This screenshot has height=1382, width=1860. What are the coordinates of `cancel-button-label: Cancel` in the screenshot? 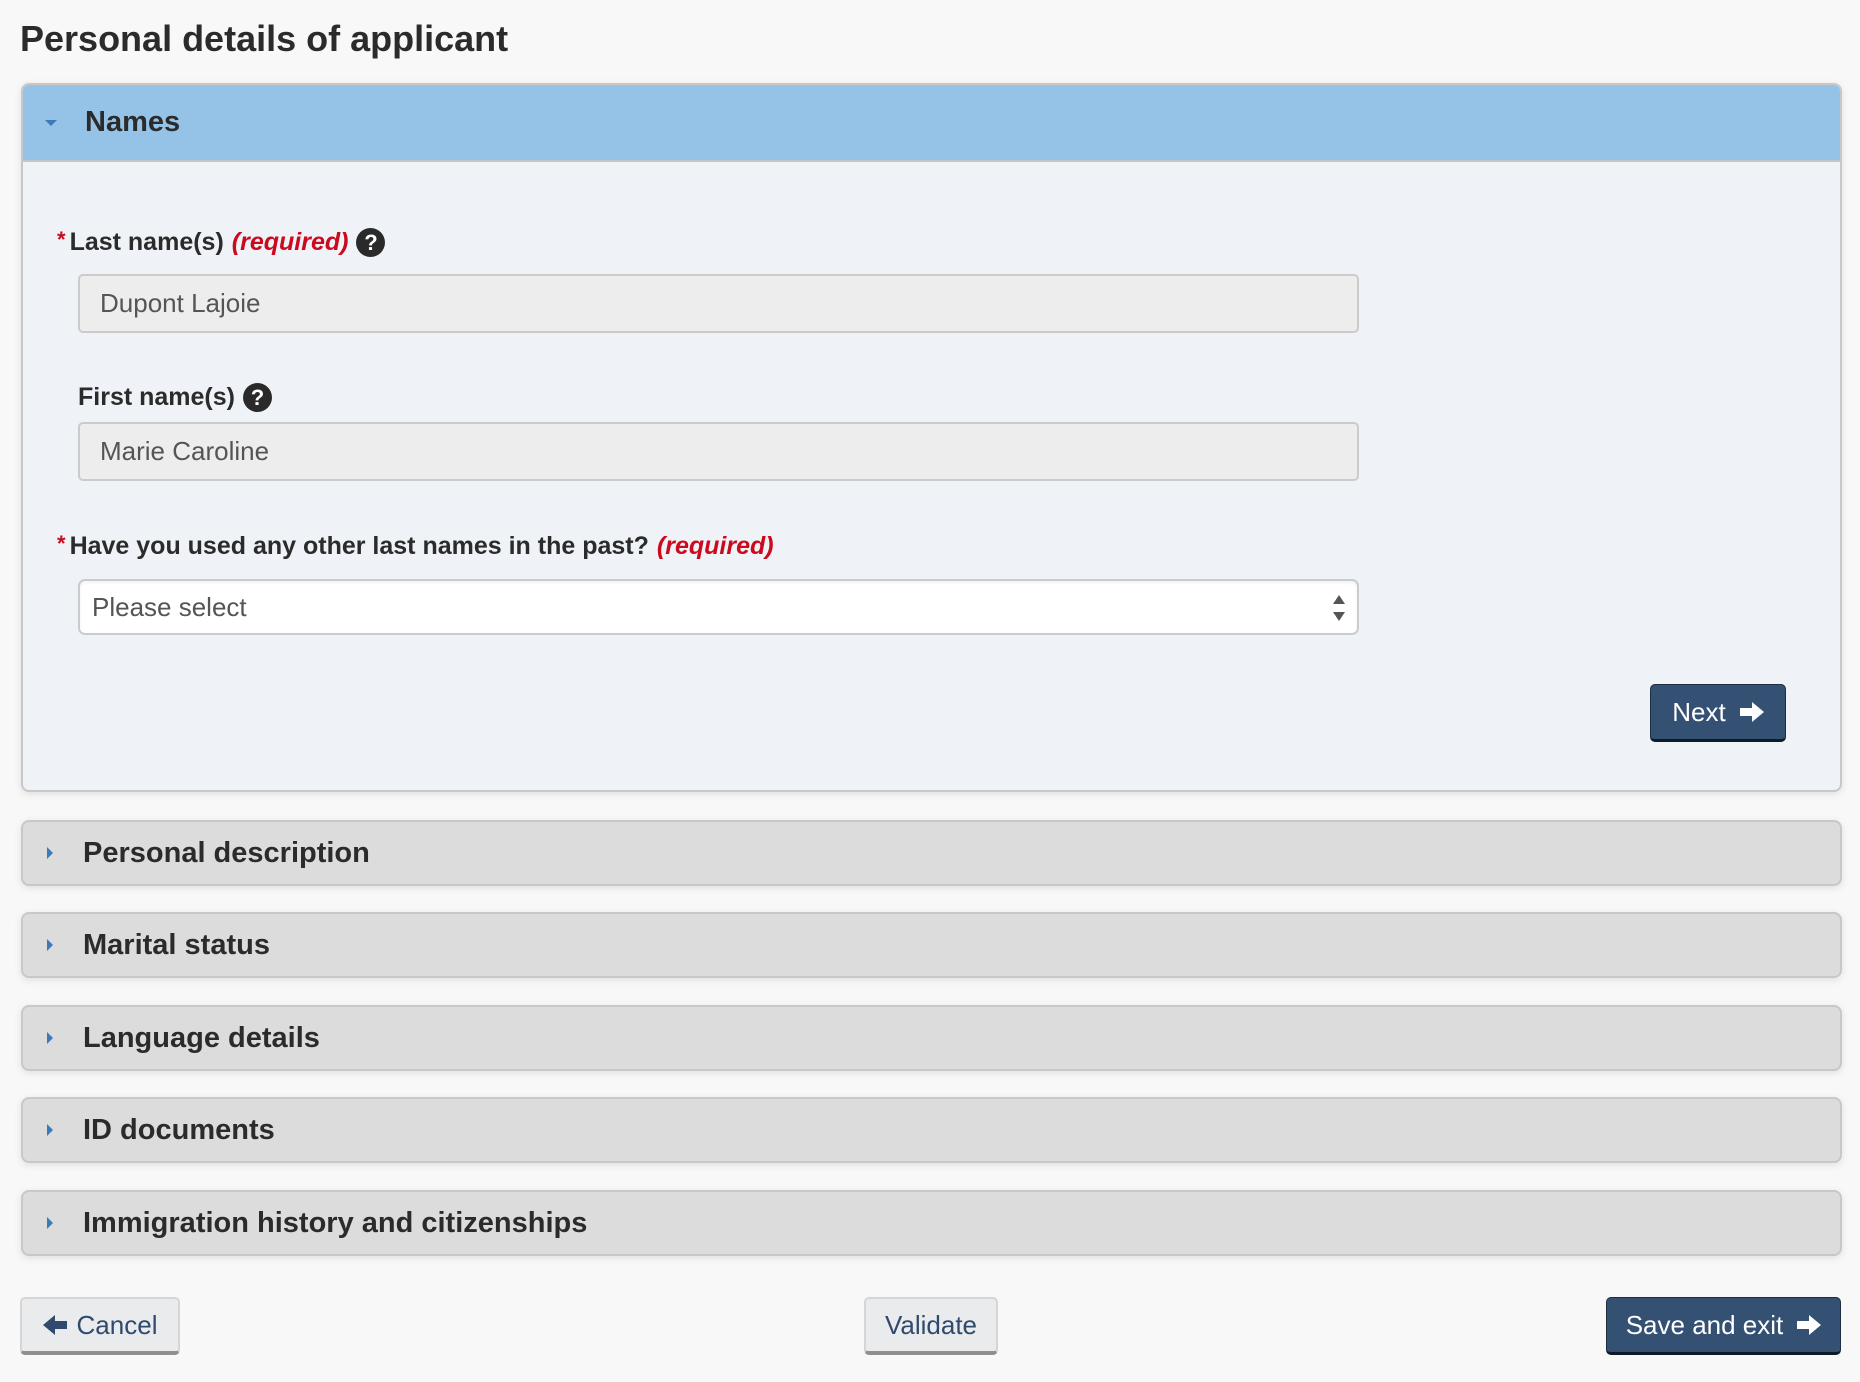 It's located at (117, 1324).